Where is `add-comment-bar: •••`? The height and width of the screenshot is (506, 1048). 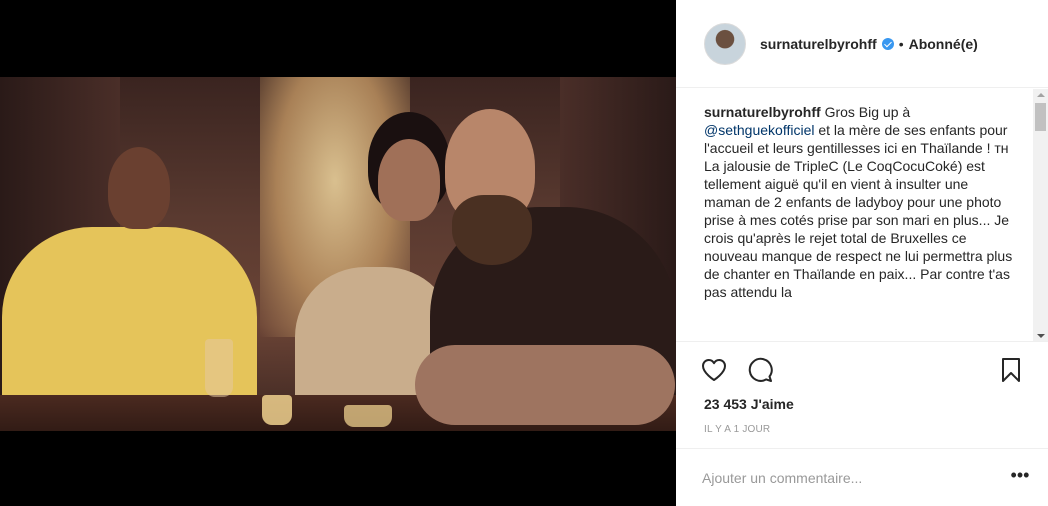
add-comment-bar: ••• is located at coordinates (862, 477).